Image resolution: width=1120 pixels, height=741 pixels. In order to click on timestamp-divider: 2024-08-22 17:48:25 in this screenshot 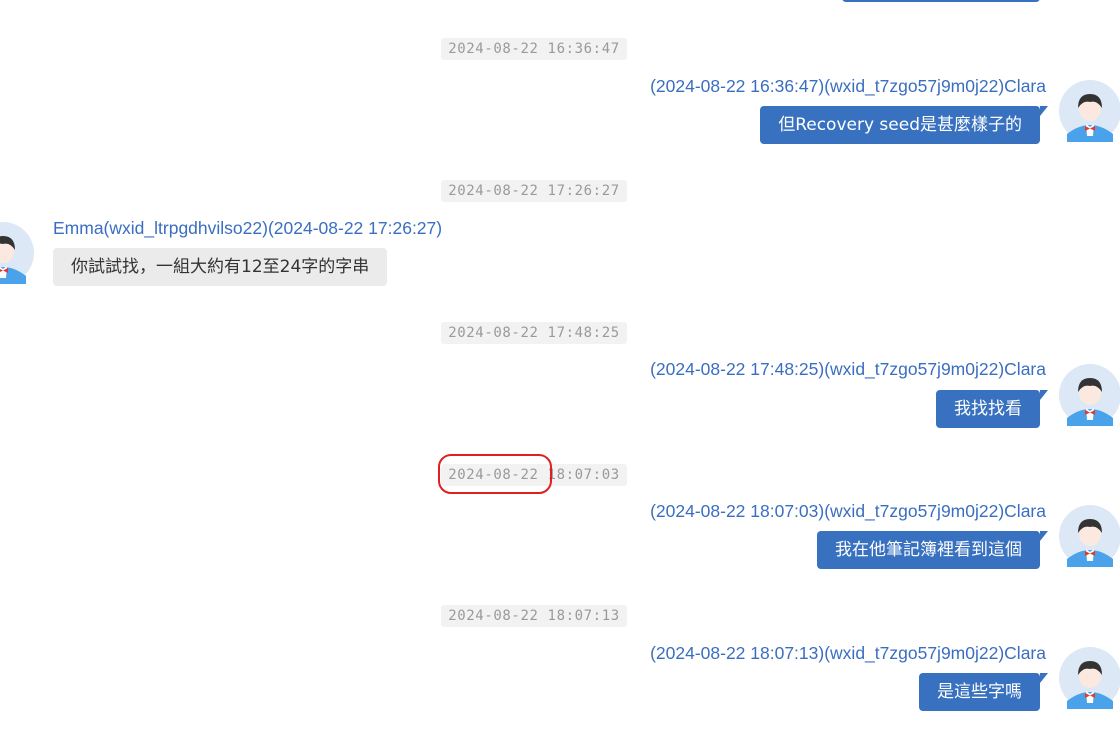, I will do `click(534, 333)`.